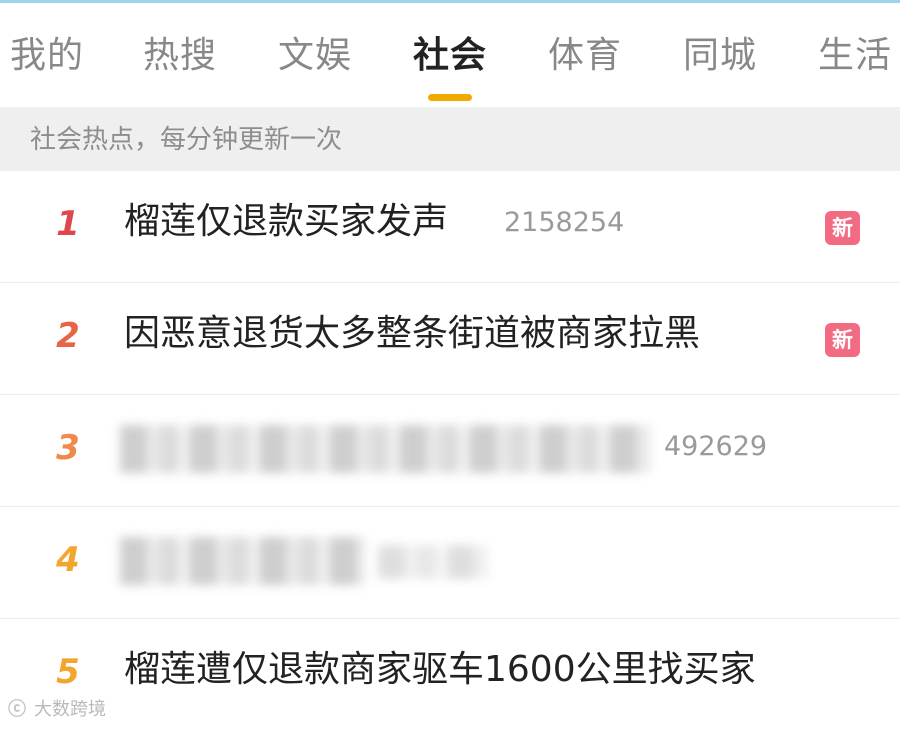 The width and height of the screenshot is (900, 730). Describe the element at coordinates (440, 670) in the screenshot. I see `topic-title: 榴莲遭仅退款商家驱车1600公里找买家` at that location.